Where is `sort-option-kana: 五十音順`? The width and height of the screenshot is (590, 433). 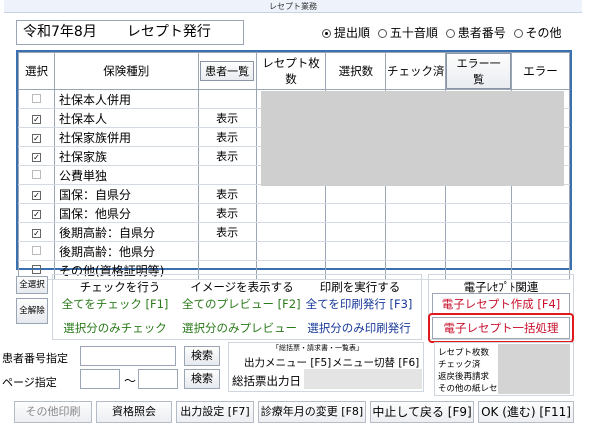
sort-option-kana: 五十音順 is located at coordinates (408, 33).